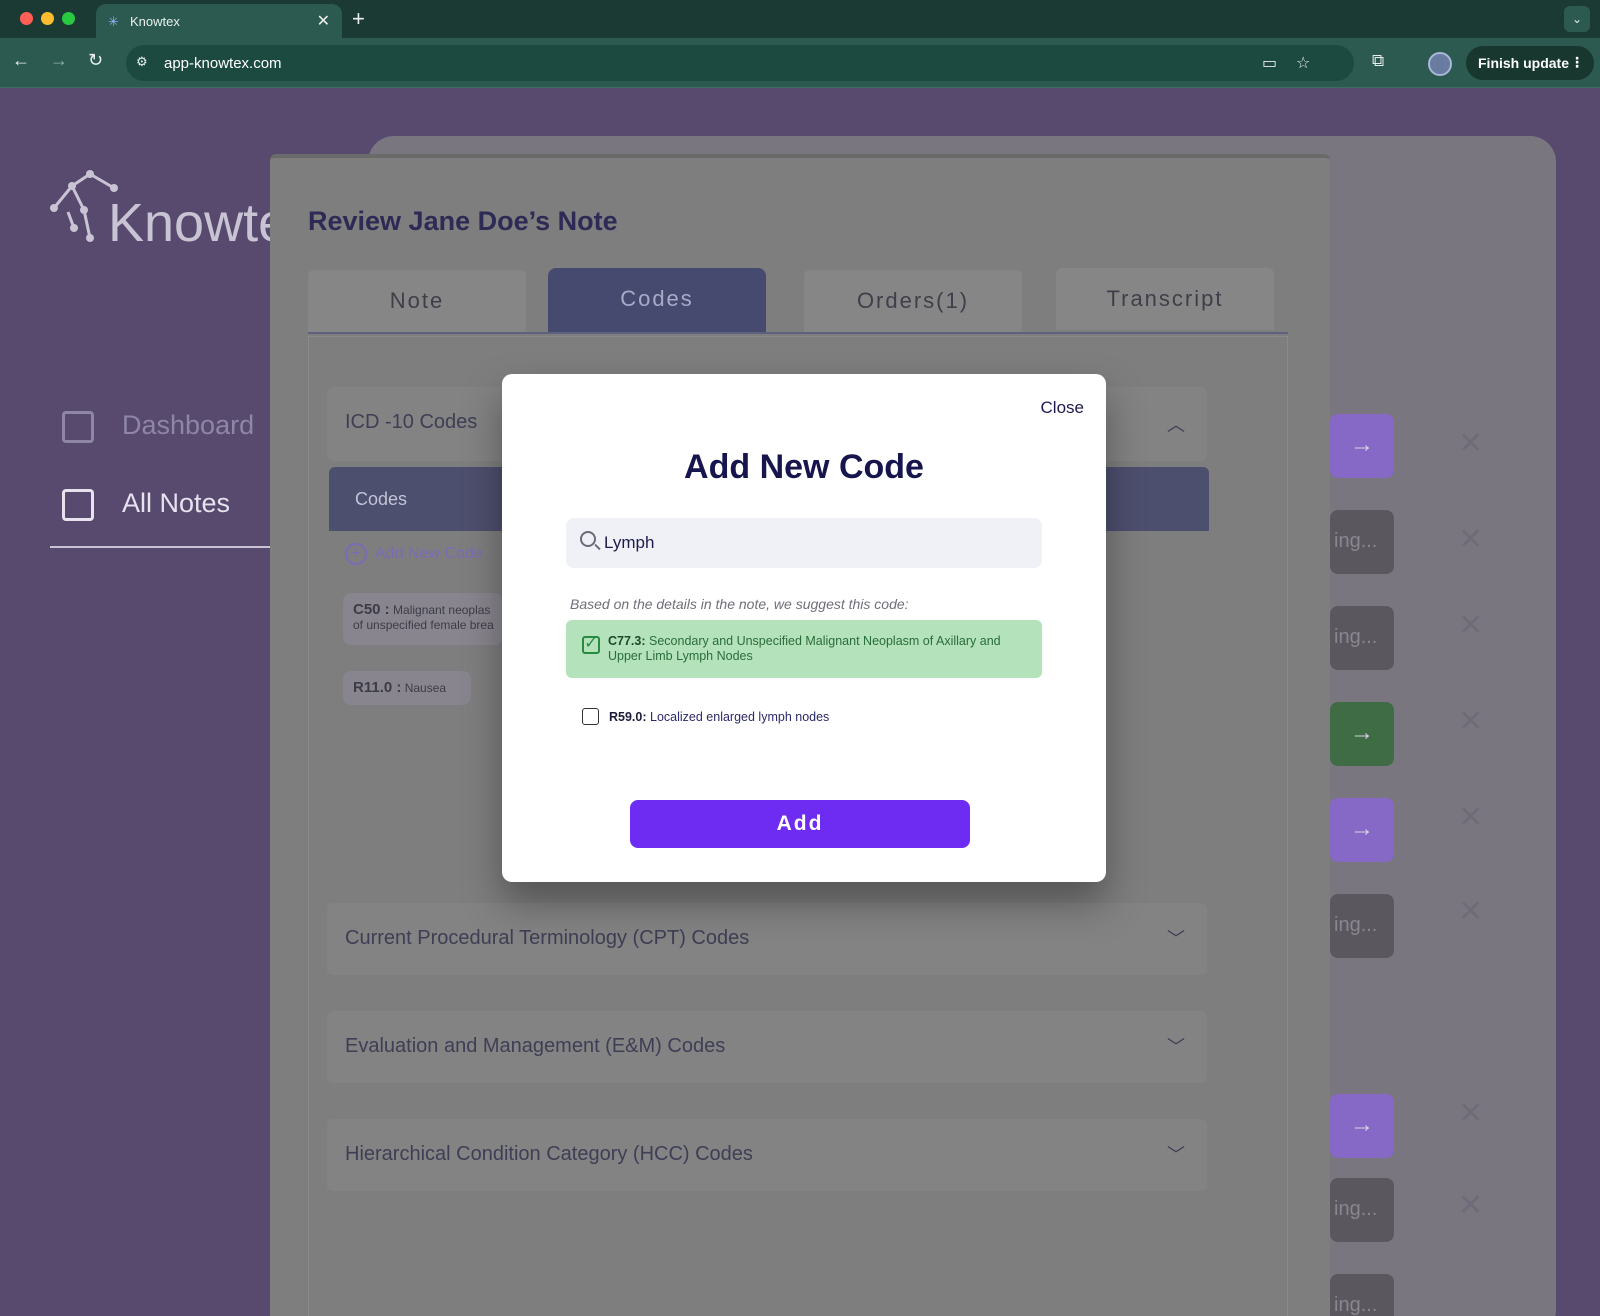 This screenshot has height=1316, width=1600. What do you see at coordinates (591, 645) in the screenshot?
I see `checked-checkbox-icon: ✓` at bounding box center [591, 645].